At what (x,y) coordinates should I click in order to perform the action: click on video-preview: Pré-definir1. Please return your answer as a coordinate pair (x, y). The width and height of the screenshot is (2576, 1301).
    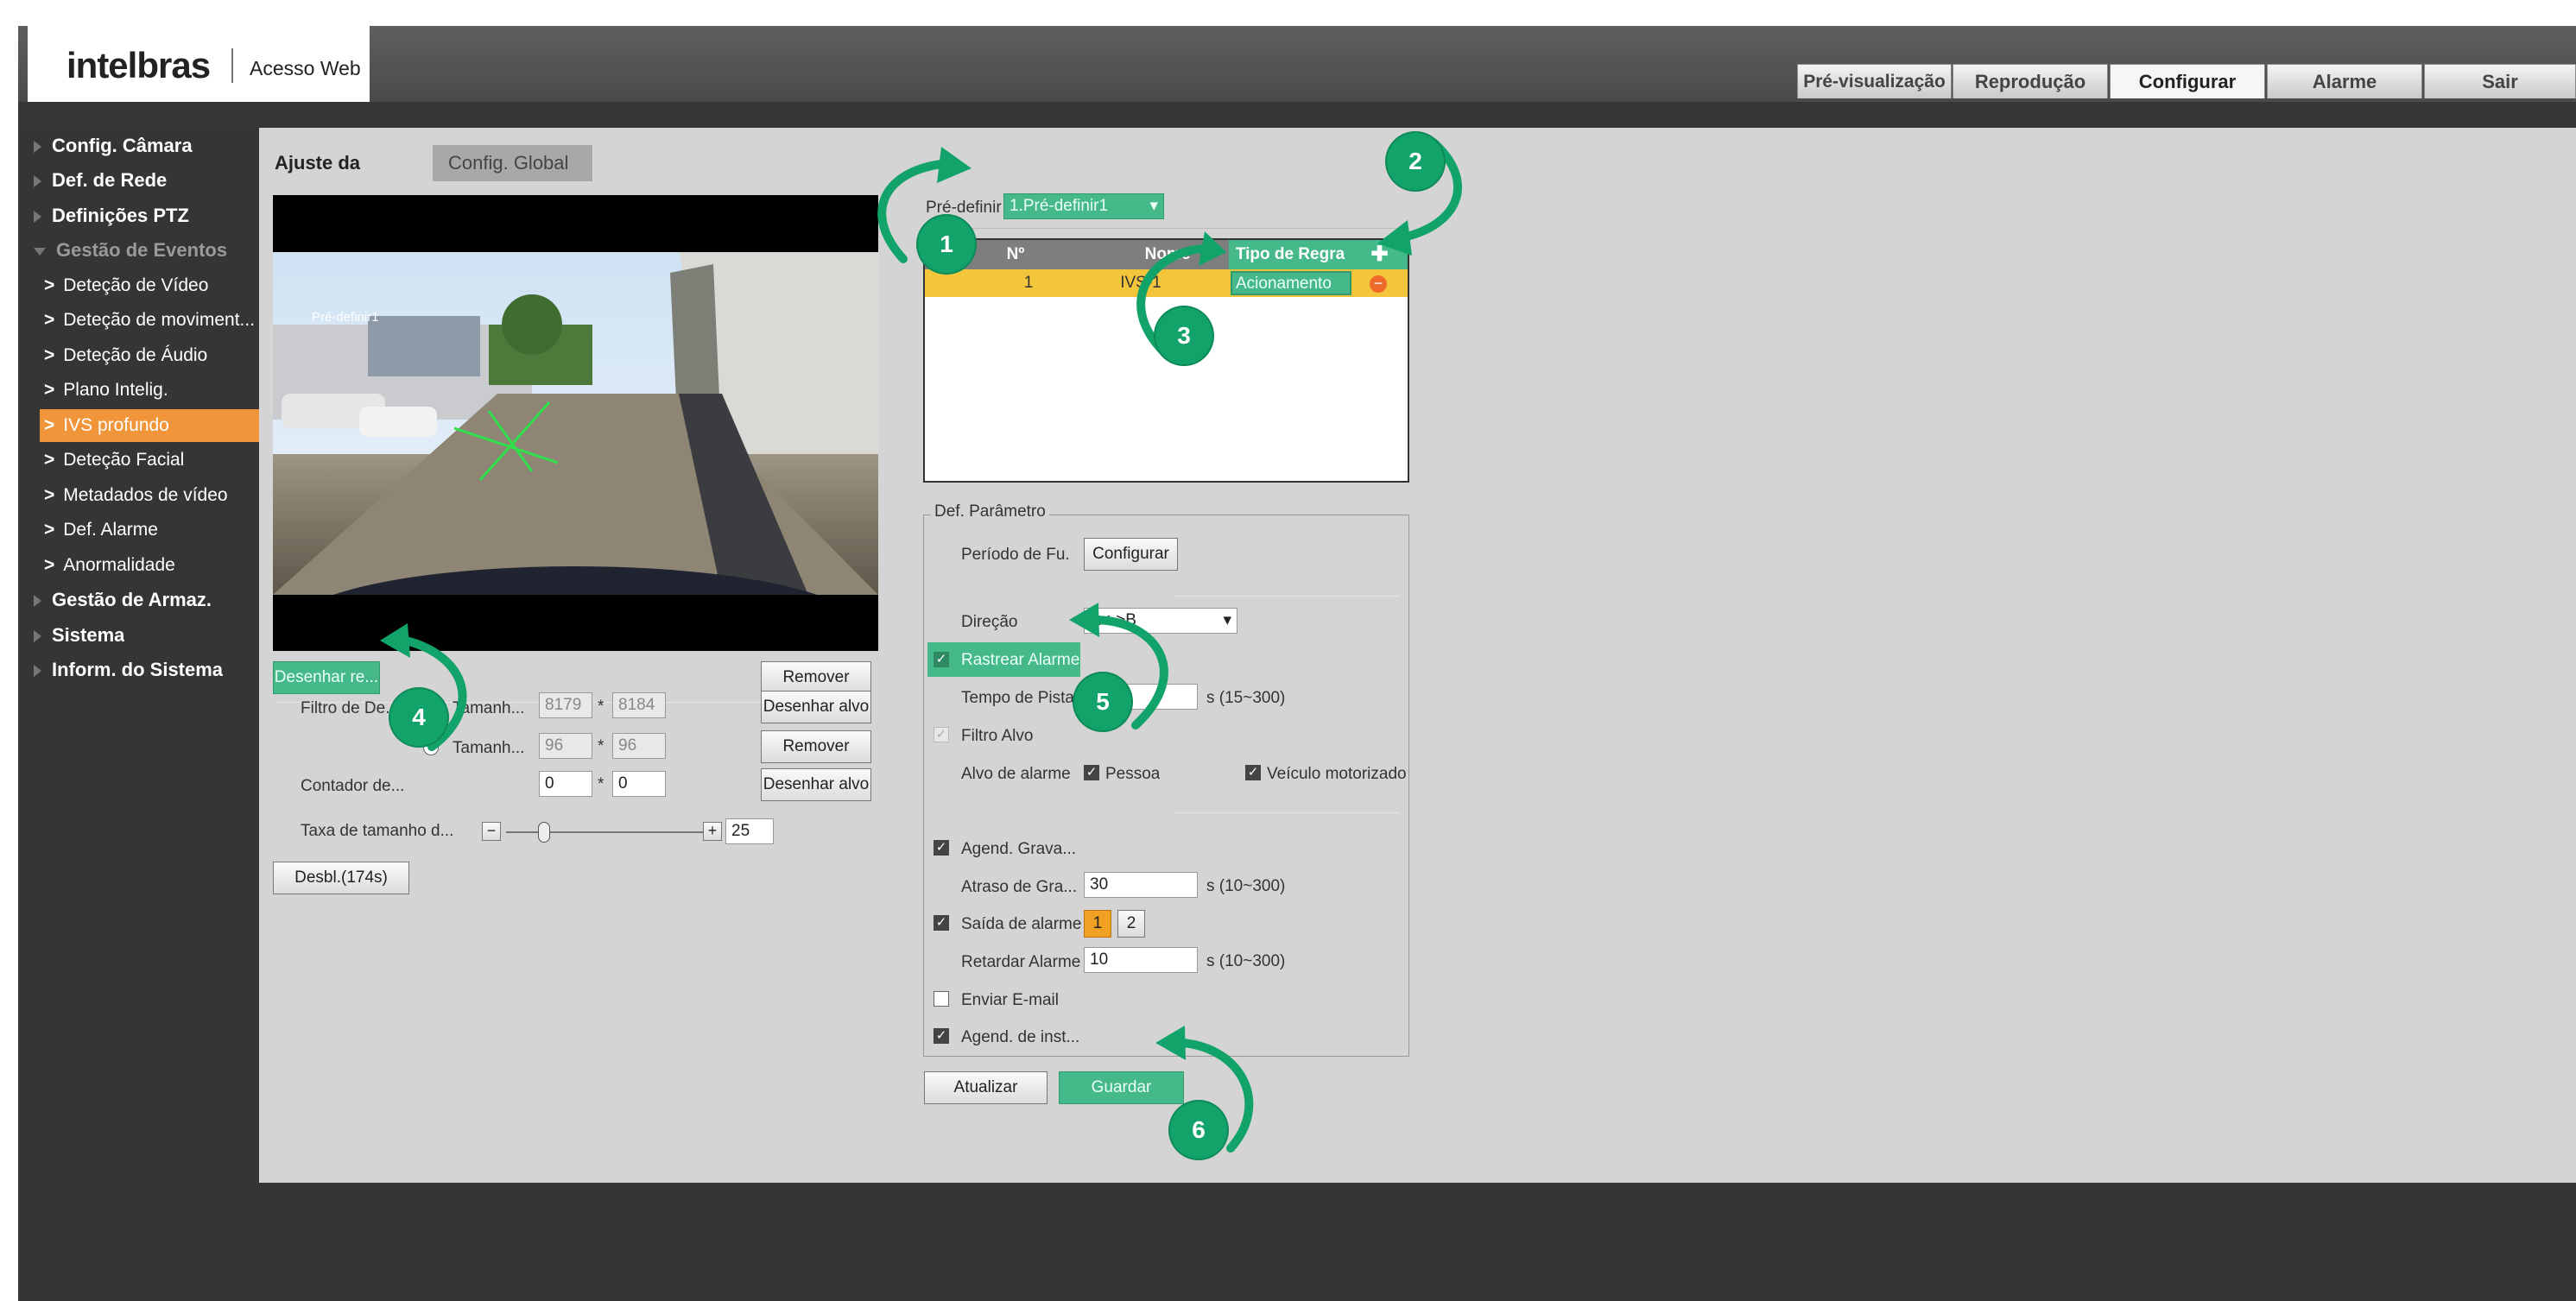
    Looking at the image, I should click on (575, 423).